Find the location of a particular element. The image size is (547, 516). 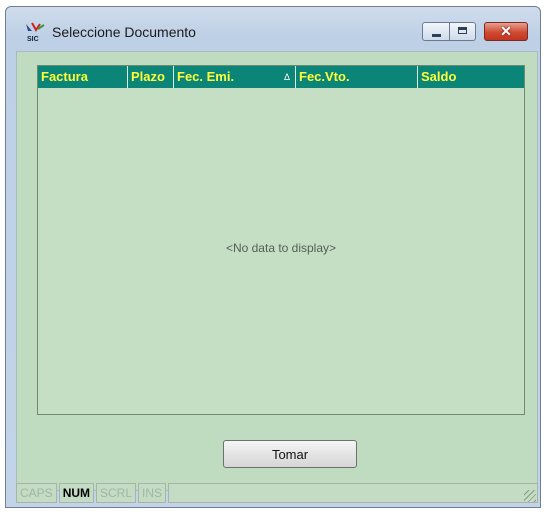

title-bar: SIC Seleccione Documento ✕ is located at coordinates (273, 27).